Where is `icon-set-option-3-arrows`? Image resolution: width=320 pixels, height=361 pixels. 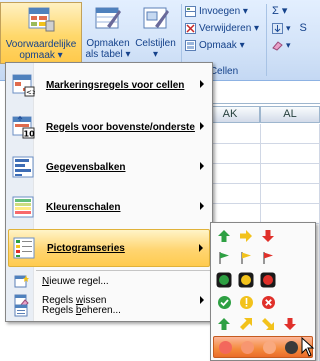 icon-set-option-3-arrows is located at coordinates (246, 236).